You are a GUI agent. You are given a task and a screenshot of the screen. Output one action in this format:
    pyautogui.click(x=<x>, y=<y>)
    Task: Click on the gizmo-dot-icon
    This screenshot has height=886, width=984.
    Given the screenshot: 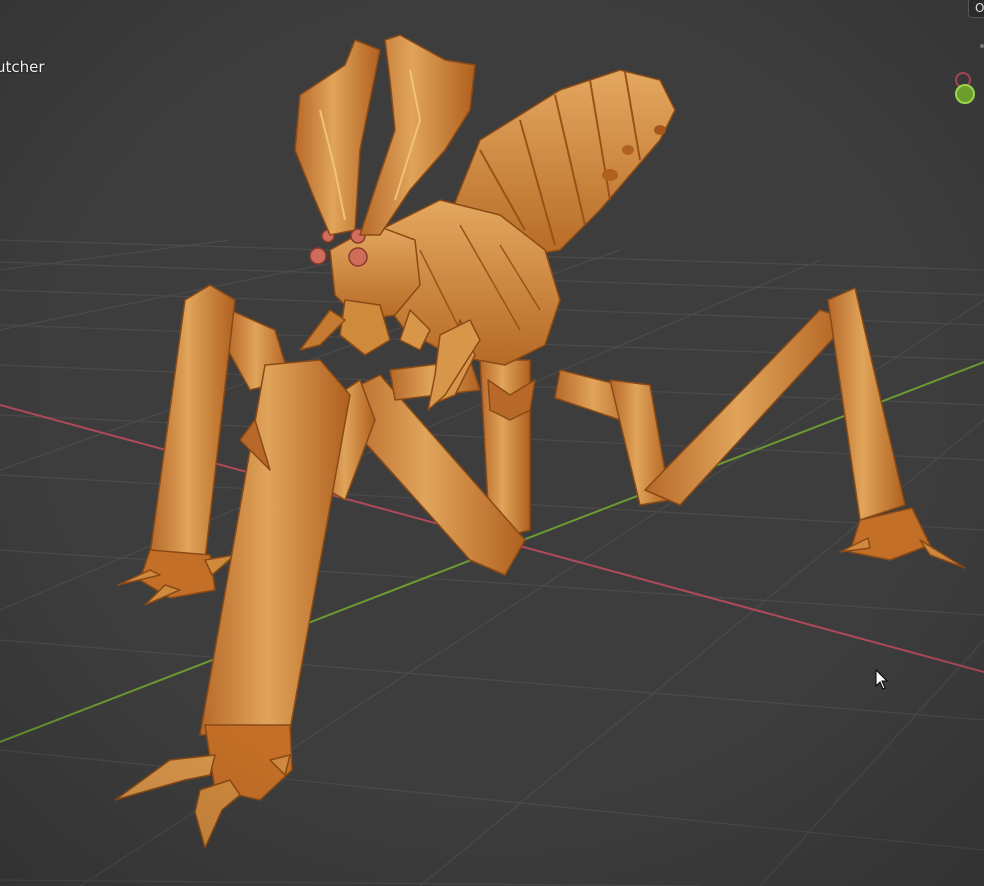 What is the action you would take?
    pyautogui.click(x=982, y=46)
    